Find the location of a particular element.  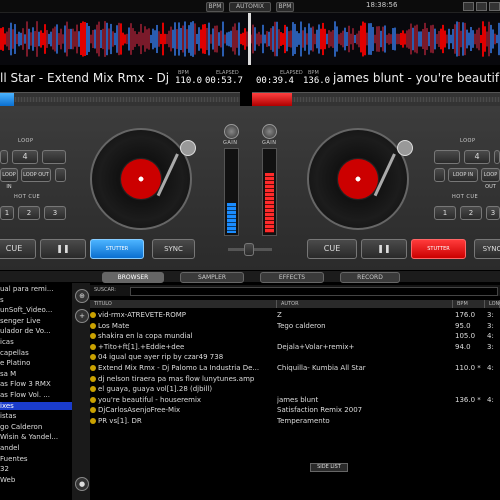

right-cue-button: CUE is located at coordinates (332, 249).